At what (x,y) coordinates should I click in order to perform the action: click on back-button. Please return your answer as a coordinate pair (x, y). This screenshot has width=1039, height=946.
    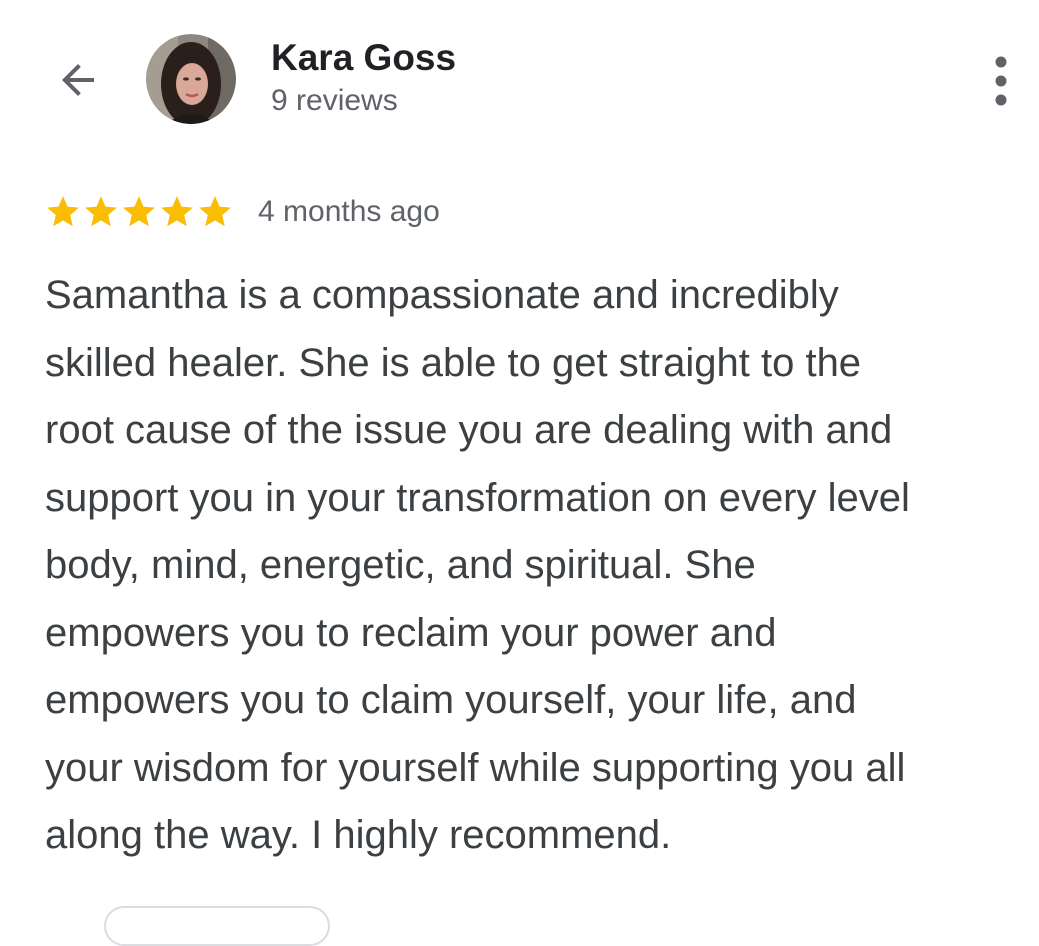
    Looking at the image, I should click on (78, 80).